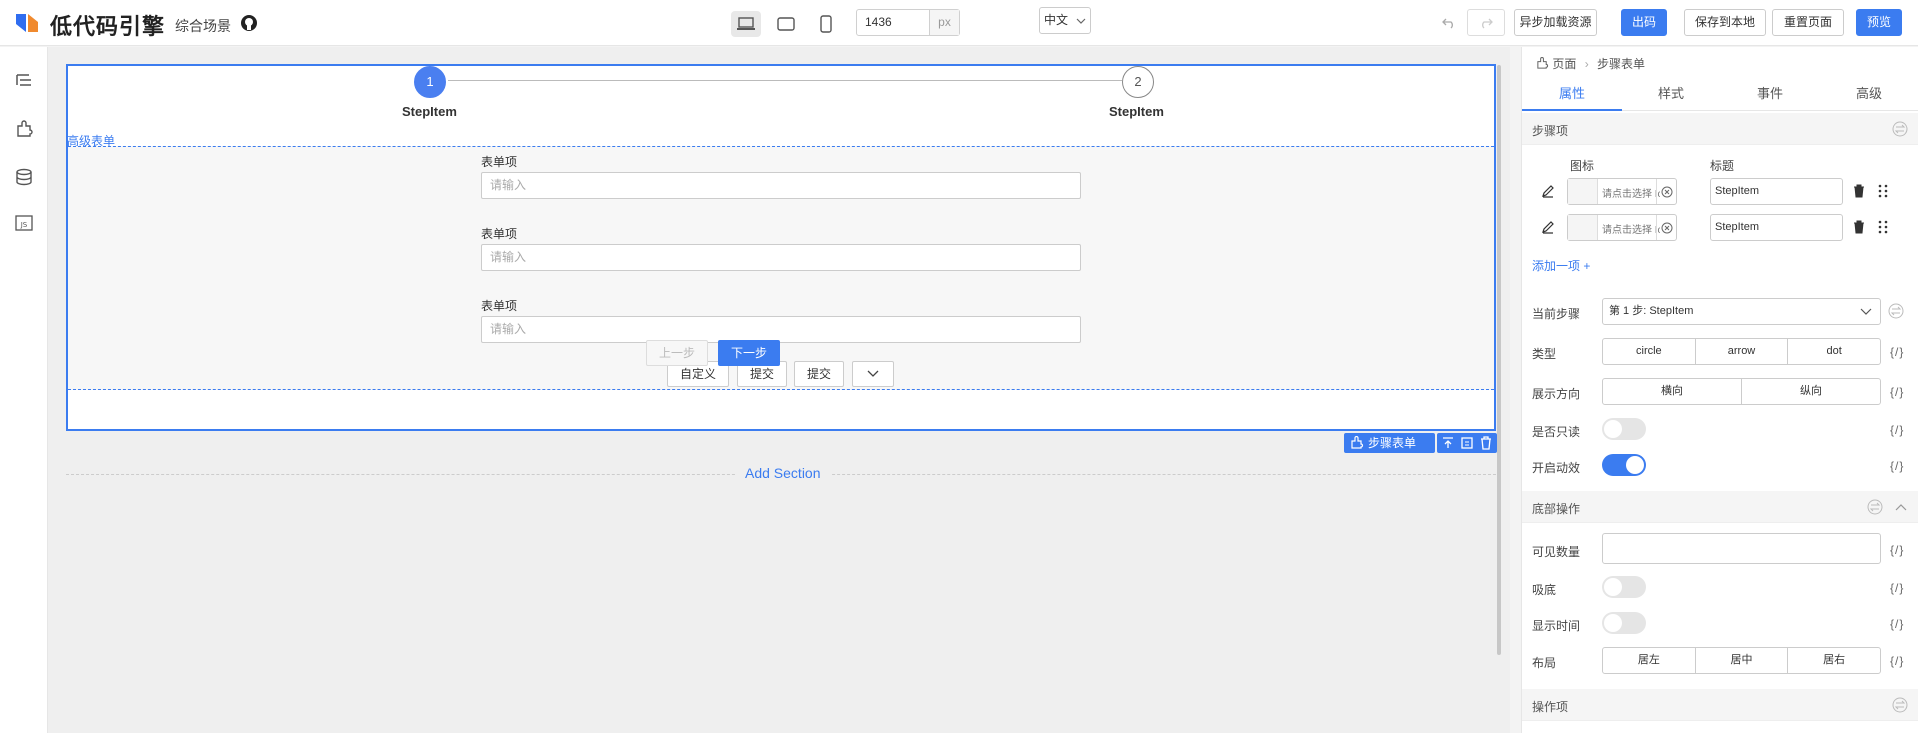 The width and height of the screenshot is (1918, 733). I want to click on direction-radio-group: 横向 纵向, so click(1741, 391).